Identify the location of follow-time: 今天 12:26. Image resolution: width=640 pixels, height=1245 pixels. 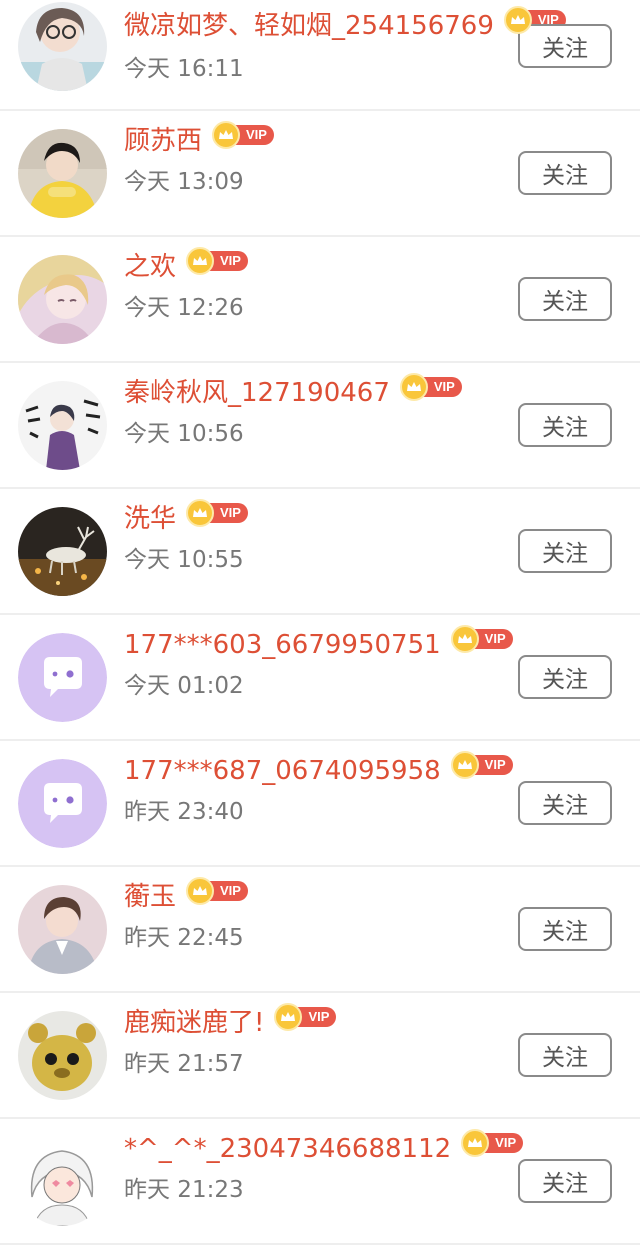
(184, 308).